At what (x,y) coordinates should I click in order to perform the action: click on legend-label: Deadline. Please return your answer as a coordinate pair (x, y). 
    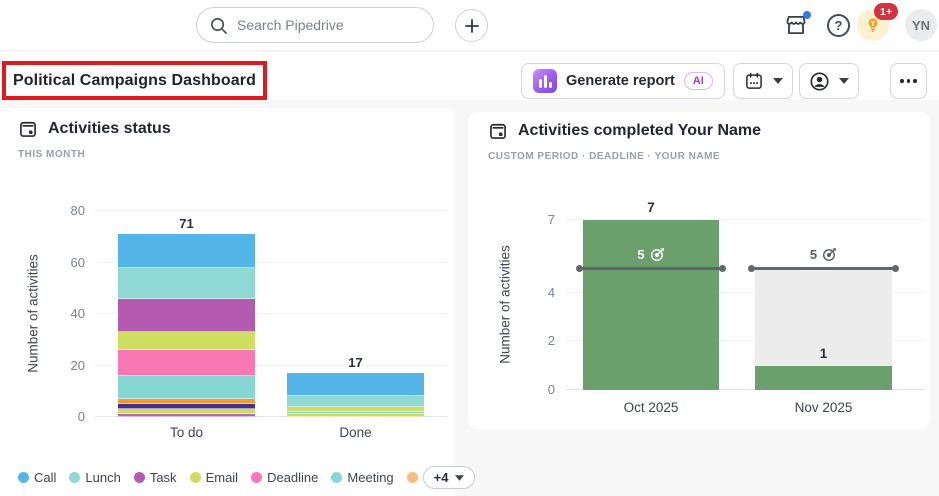
    Looking at the image, I should click on (293, 477).